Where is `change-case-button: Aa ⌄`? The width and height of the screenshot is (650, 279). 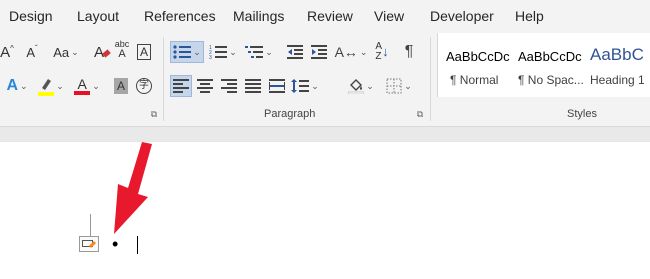
change-case-button: Aa ⌄ is located at coordinates (66, 52).